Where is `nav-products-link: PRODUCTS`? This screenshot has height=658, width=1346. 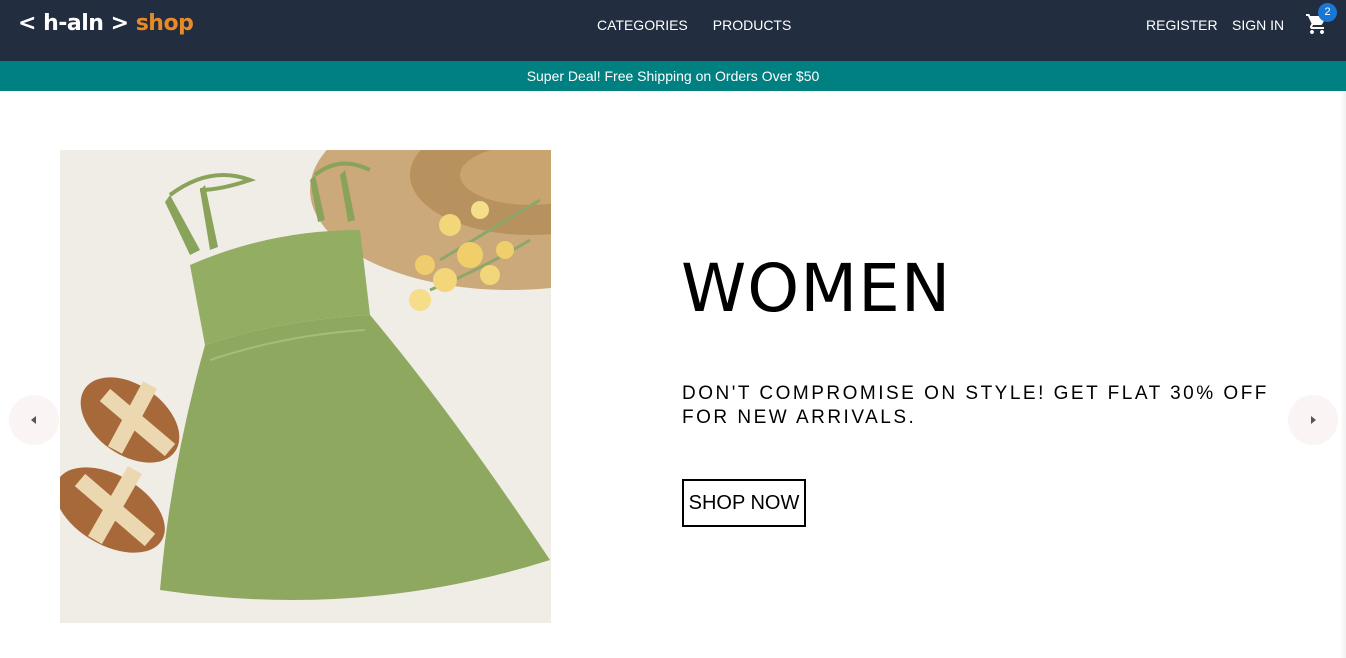
nav-products-link: PRODUCTS is located at coordinates (752, 25).